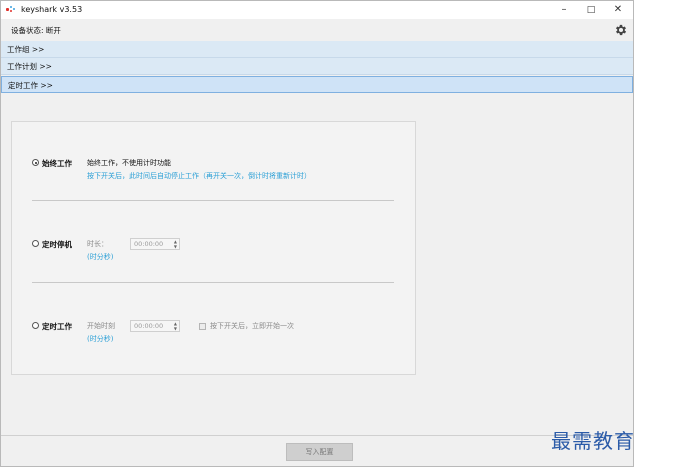  What do you see at coordinates (29, 66) in the screenshot?
I see `section-work-plan-label: 工作计划 >>` at bounding box center [29, 66].